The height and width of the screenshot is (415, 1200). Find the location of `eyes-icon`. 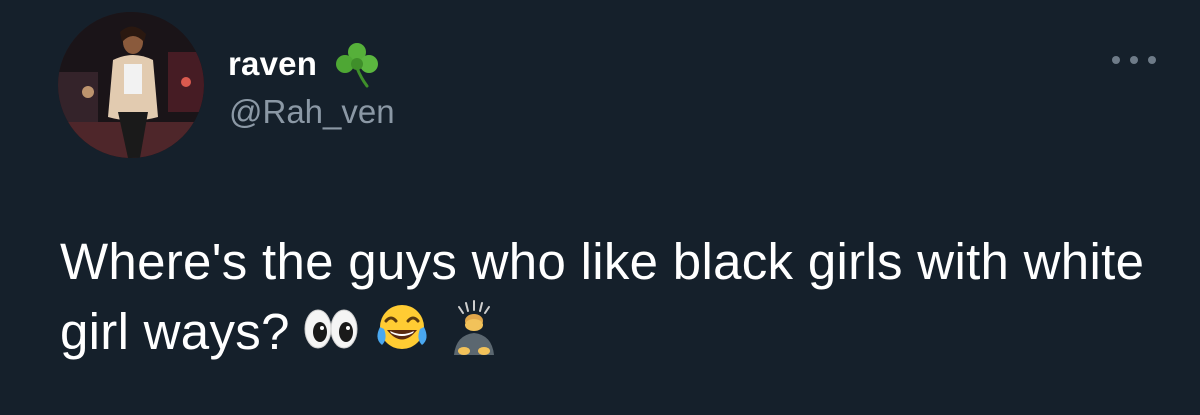

eyes-icon is located at coordinates (331, 329).